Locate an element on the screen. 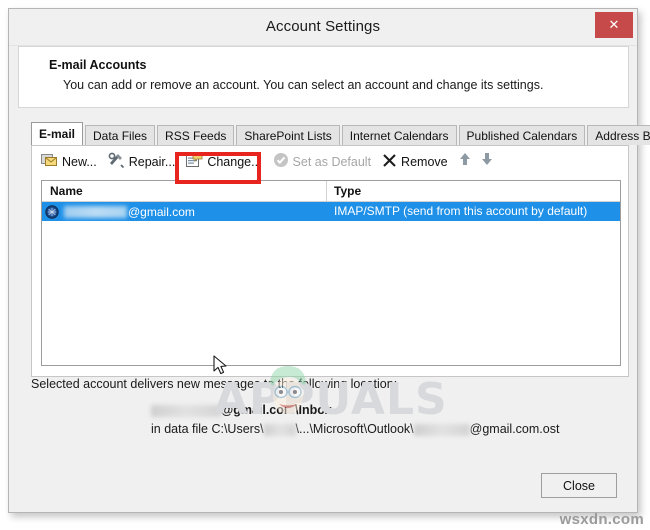 This screenshot has width=650, height=530. remove-button-label: Remove is located at coordinates (424, 161).